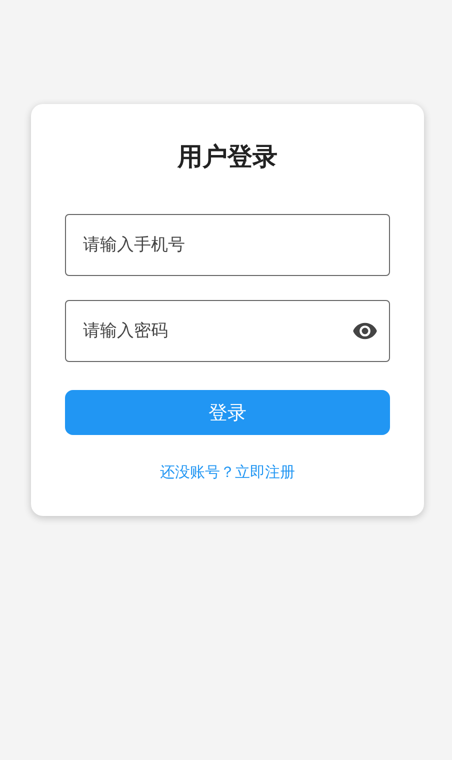 This screenshot has width=452, height=760. Describe the element at coordinates (227, 331) in the screenshot. I see `password-field: 请输入密码` at that location.